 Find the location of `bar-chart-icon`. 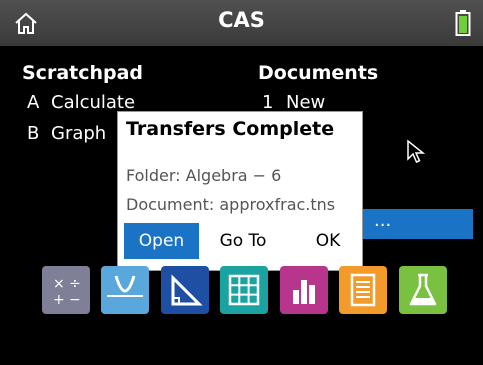

bar-chart-icon is located at coordinates (304, 292).